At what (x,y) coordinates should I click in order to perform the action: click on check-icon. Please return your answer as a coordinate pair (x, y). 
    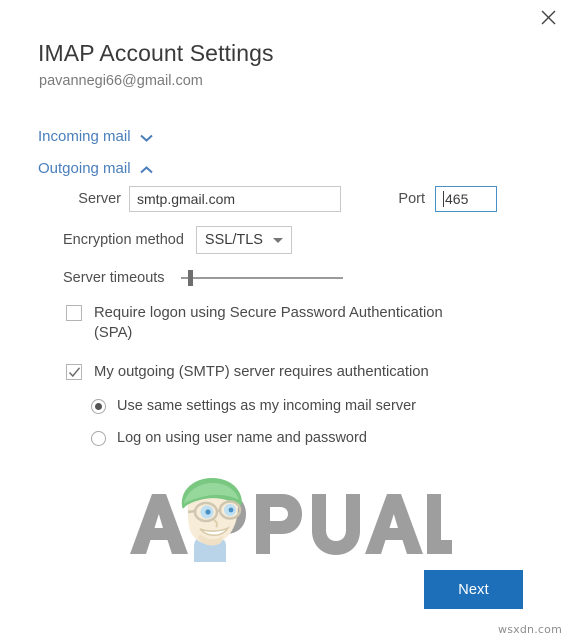
    Looking at the image, I should click on (74, 372).